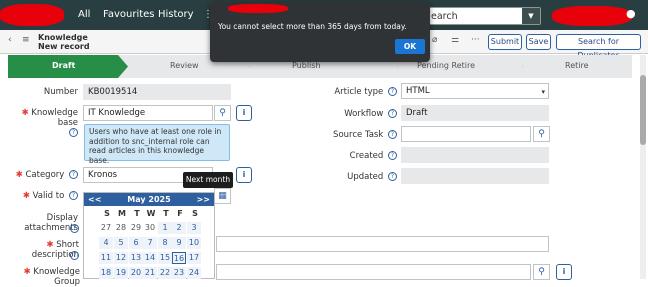  I want to click on calendar-day: 20, so click(136, 273).